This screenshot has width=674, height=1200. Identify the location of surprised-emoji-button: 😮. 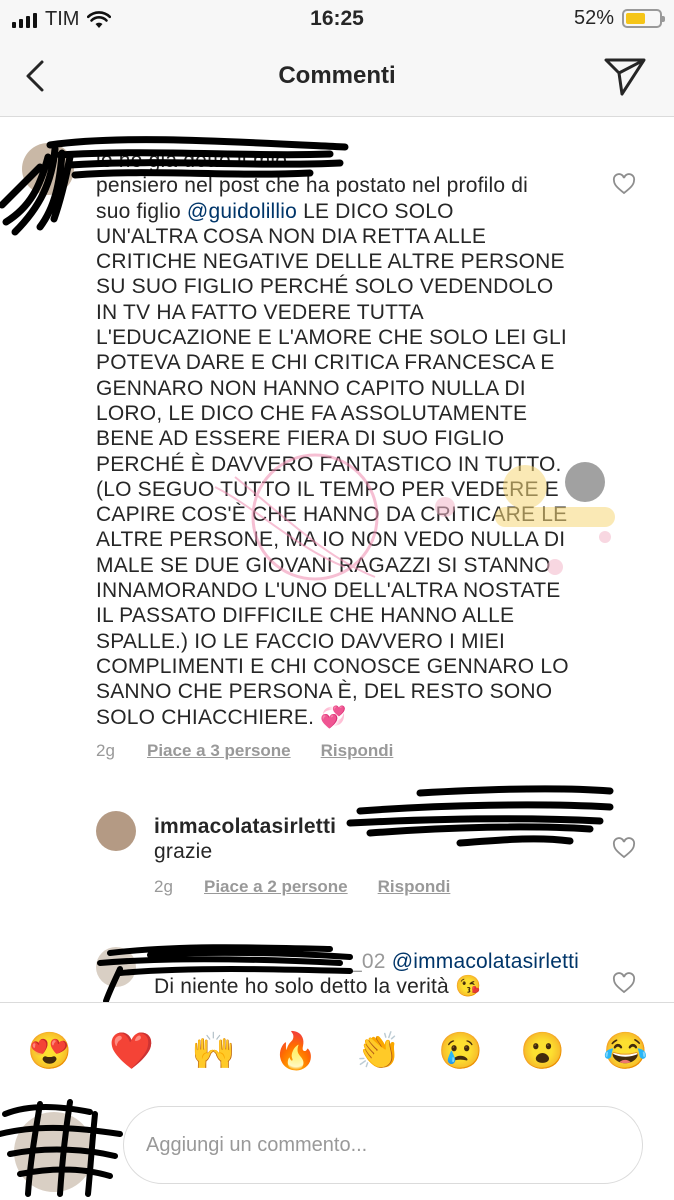
(542, 1051).